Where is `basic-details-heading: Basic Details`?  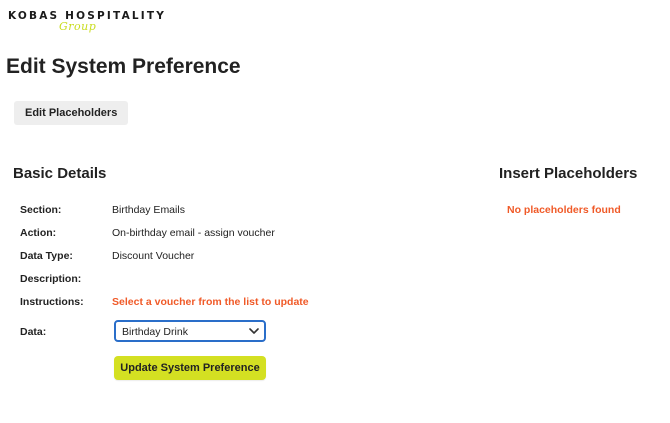 basic-details-heading: Basic Details is located at coordinates (60, 173).